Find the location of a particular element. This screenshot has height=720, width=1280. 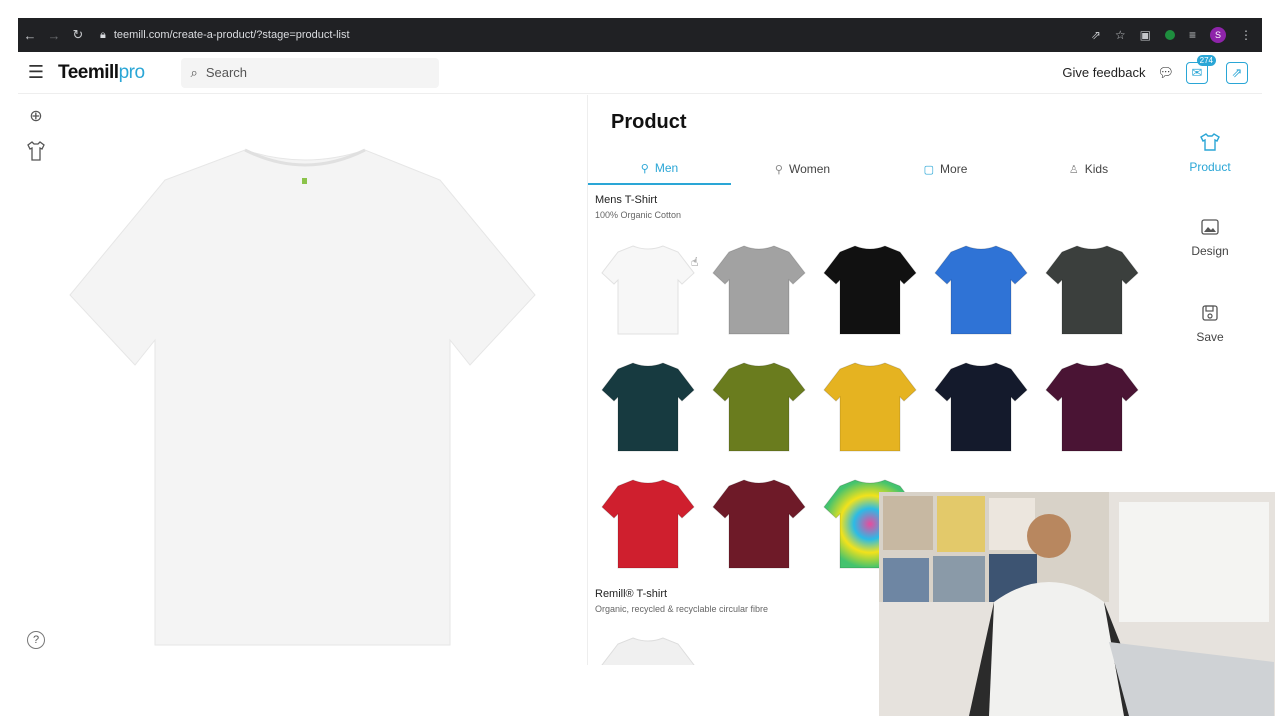

bottom-gap is located at coordinates (440, 692).